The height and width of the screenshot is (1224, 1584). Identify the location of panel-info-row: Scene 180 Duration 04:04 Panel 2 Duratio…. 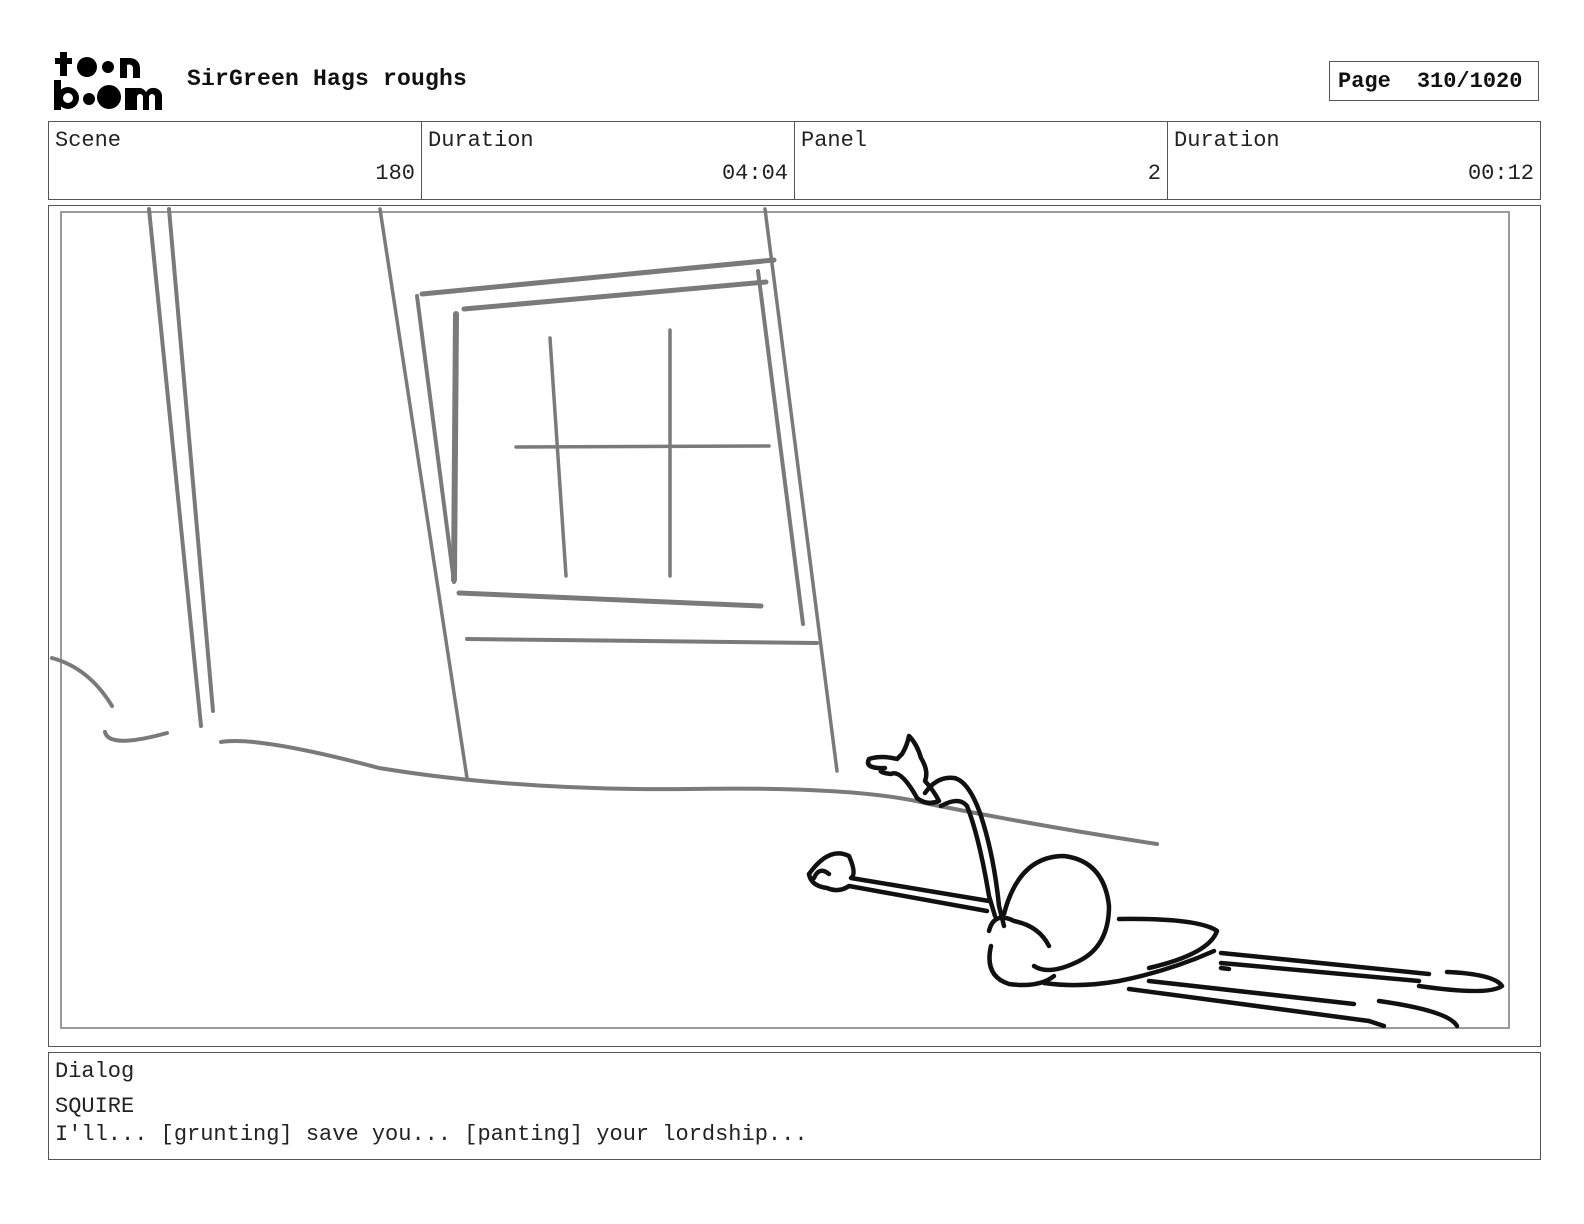
(794, 160).